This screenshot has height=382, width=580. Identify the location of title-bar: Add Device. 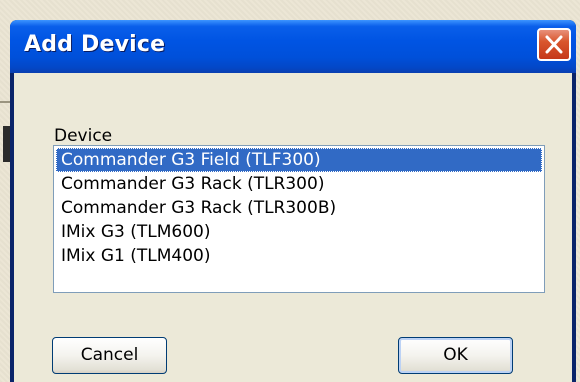
(293, 46).